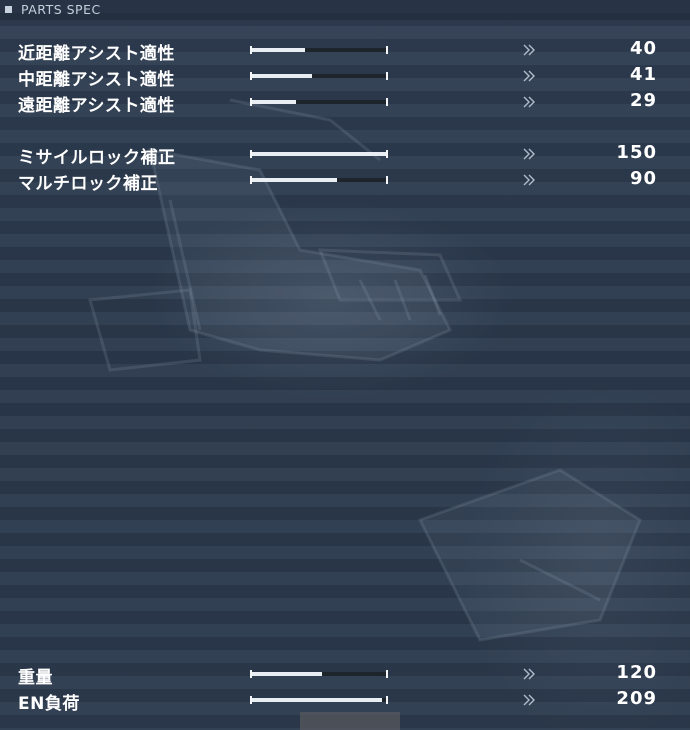  Describe the element at coordinates (96, 54) in the screenshot. I see `stat-label: 近距離アシスト適性` at that location.